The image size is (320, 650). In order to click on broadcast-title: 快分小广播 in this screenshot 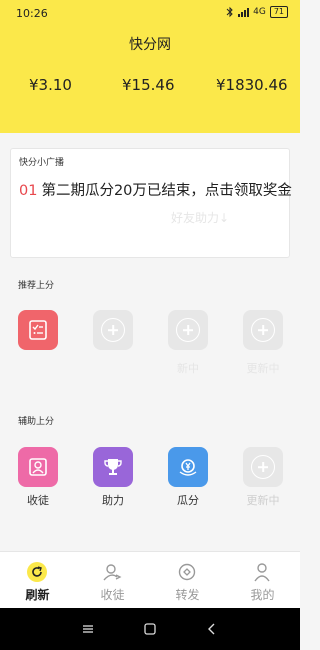, I will do `click(42, 163)`.